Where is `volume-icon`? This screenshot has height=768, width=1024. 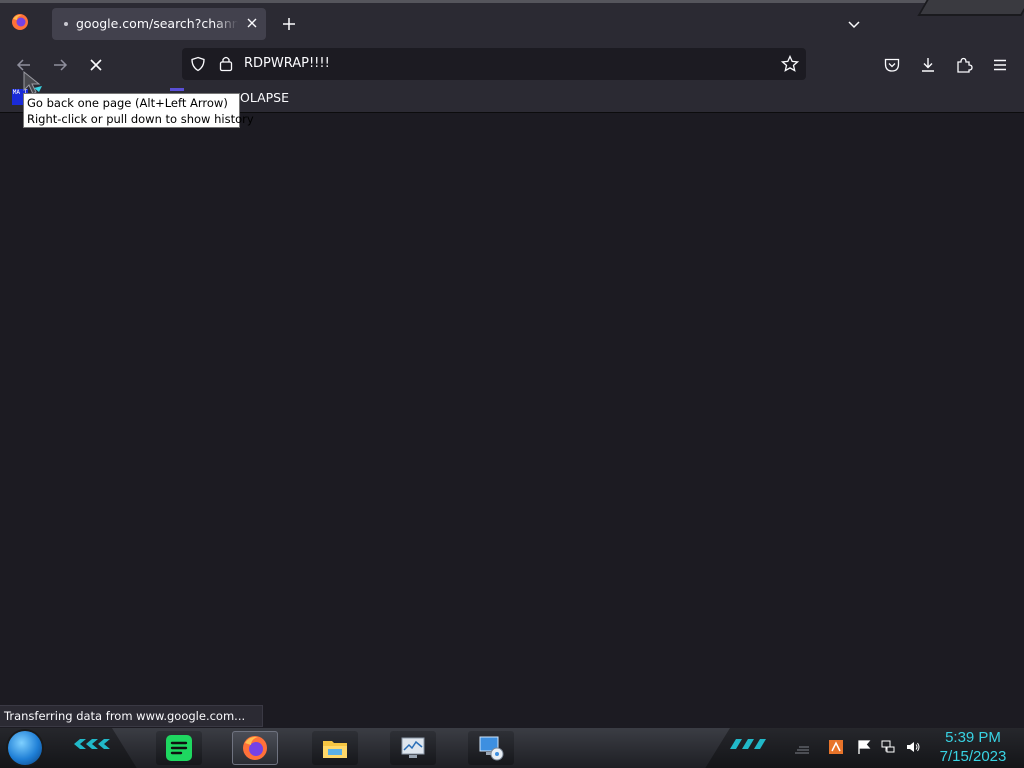
volume-icon is located at coordinates (913, 747).